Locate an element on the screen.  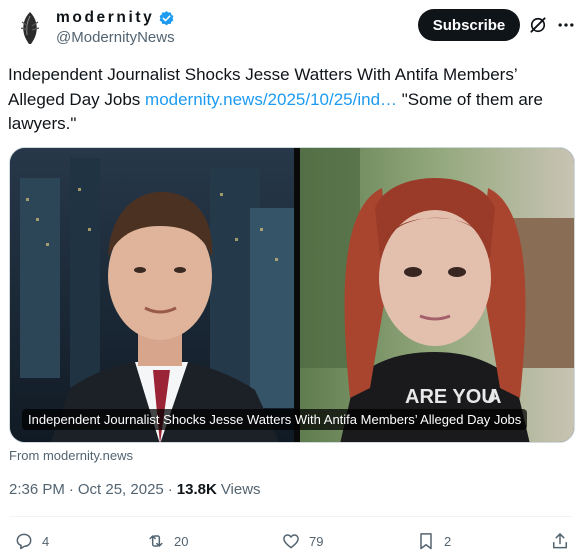
tweet-time: 2:36 PM is located at coordinates (37, 489).